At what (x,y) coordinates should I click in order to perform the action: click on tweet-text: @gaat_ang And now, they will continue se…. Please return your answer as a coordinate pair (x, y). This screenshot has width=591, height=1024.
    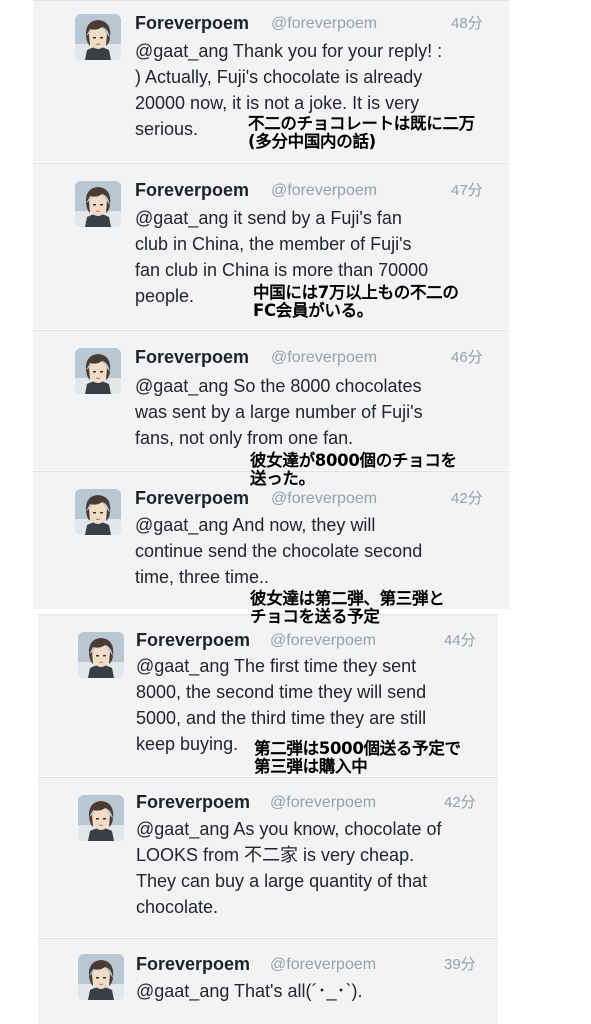
    Looking at the image, I should click on (279, 551).